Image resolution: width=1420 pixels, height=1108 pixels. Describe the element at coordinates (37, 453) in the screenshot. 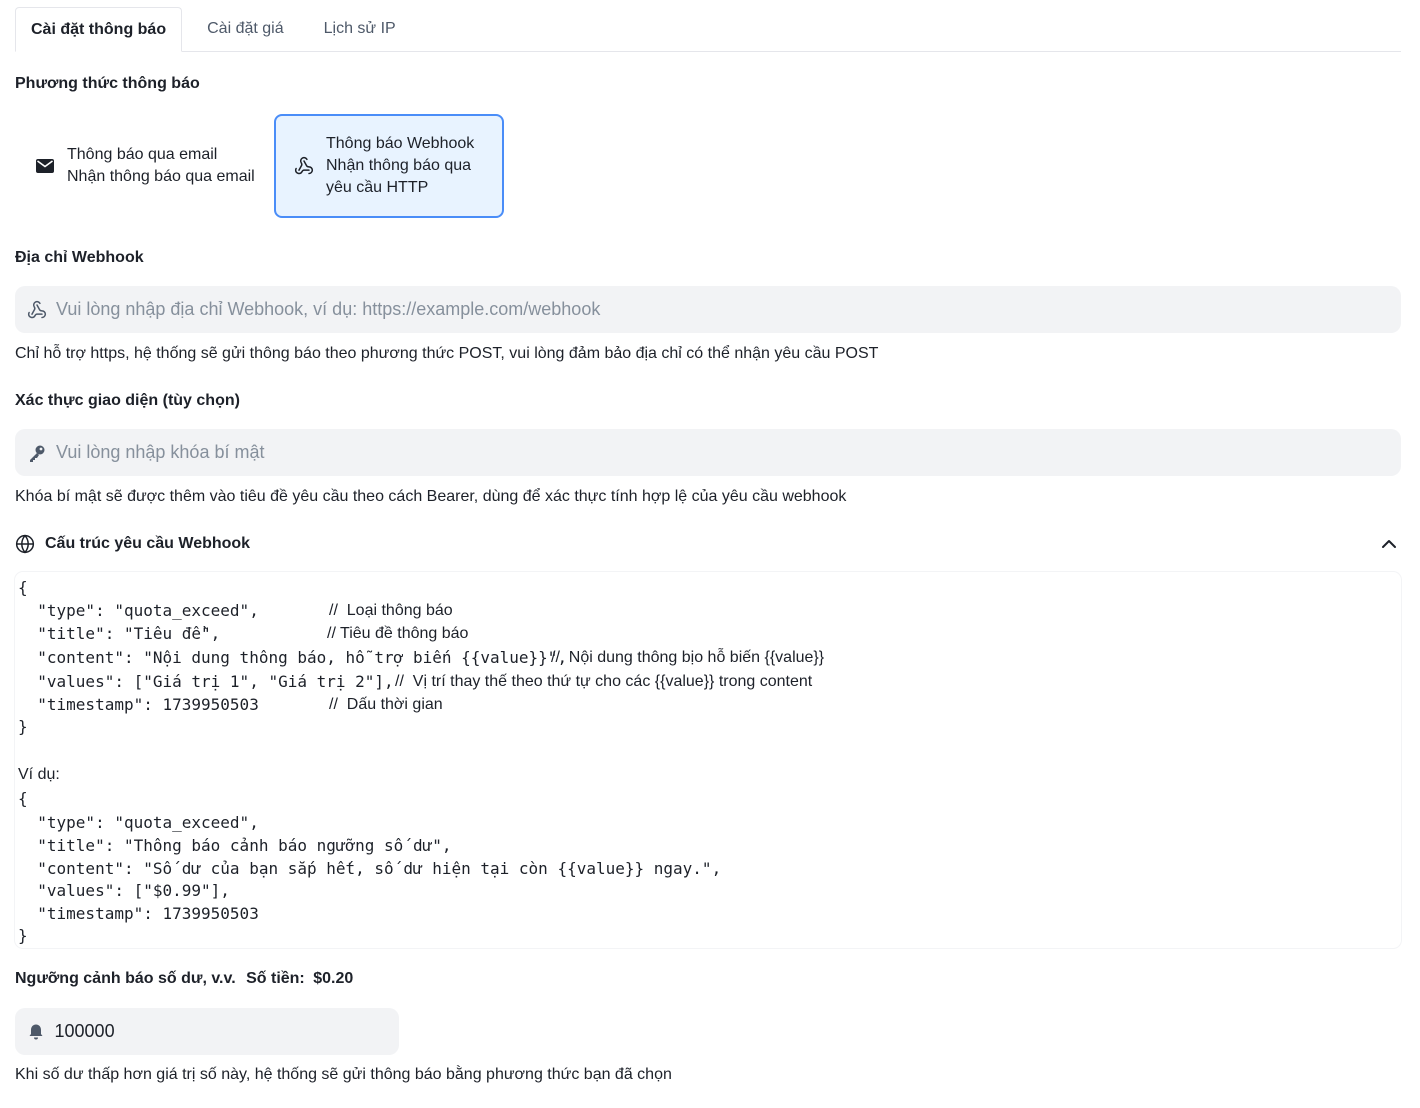

I see `key-icon` at that location.